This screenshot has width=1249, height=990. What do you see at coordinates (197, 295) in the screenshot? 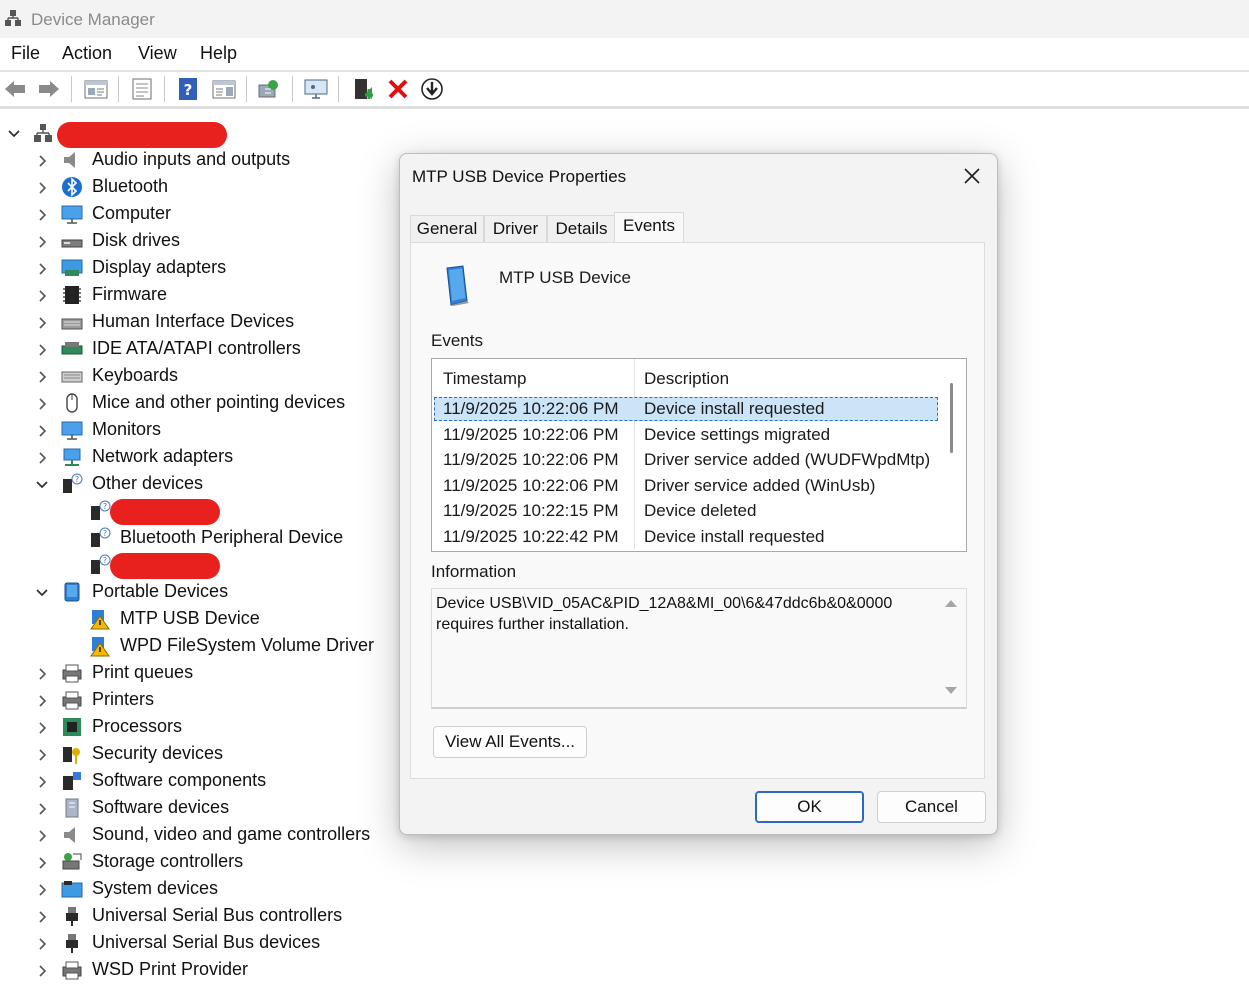
I see `tree-category: Firmware` at bounding box center [197, 295].